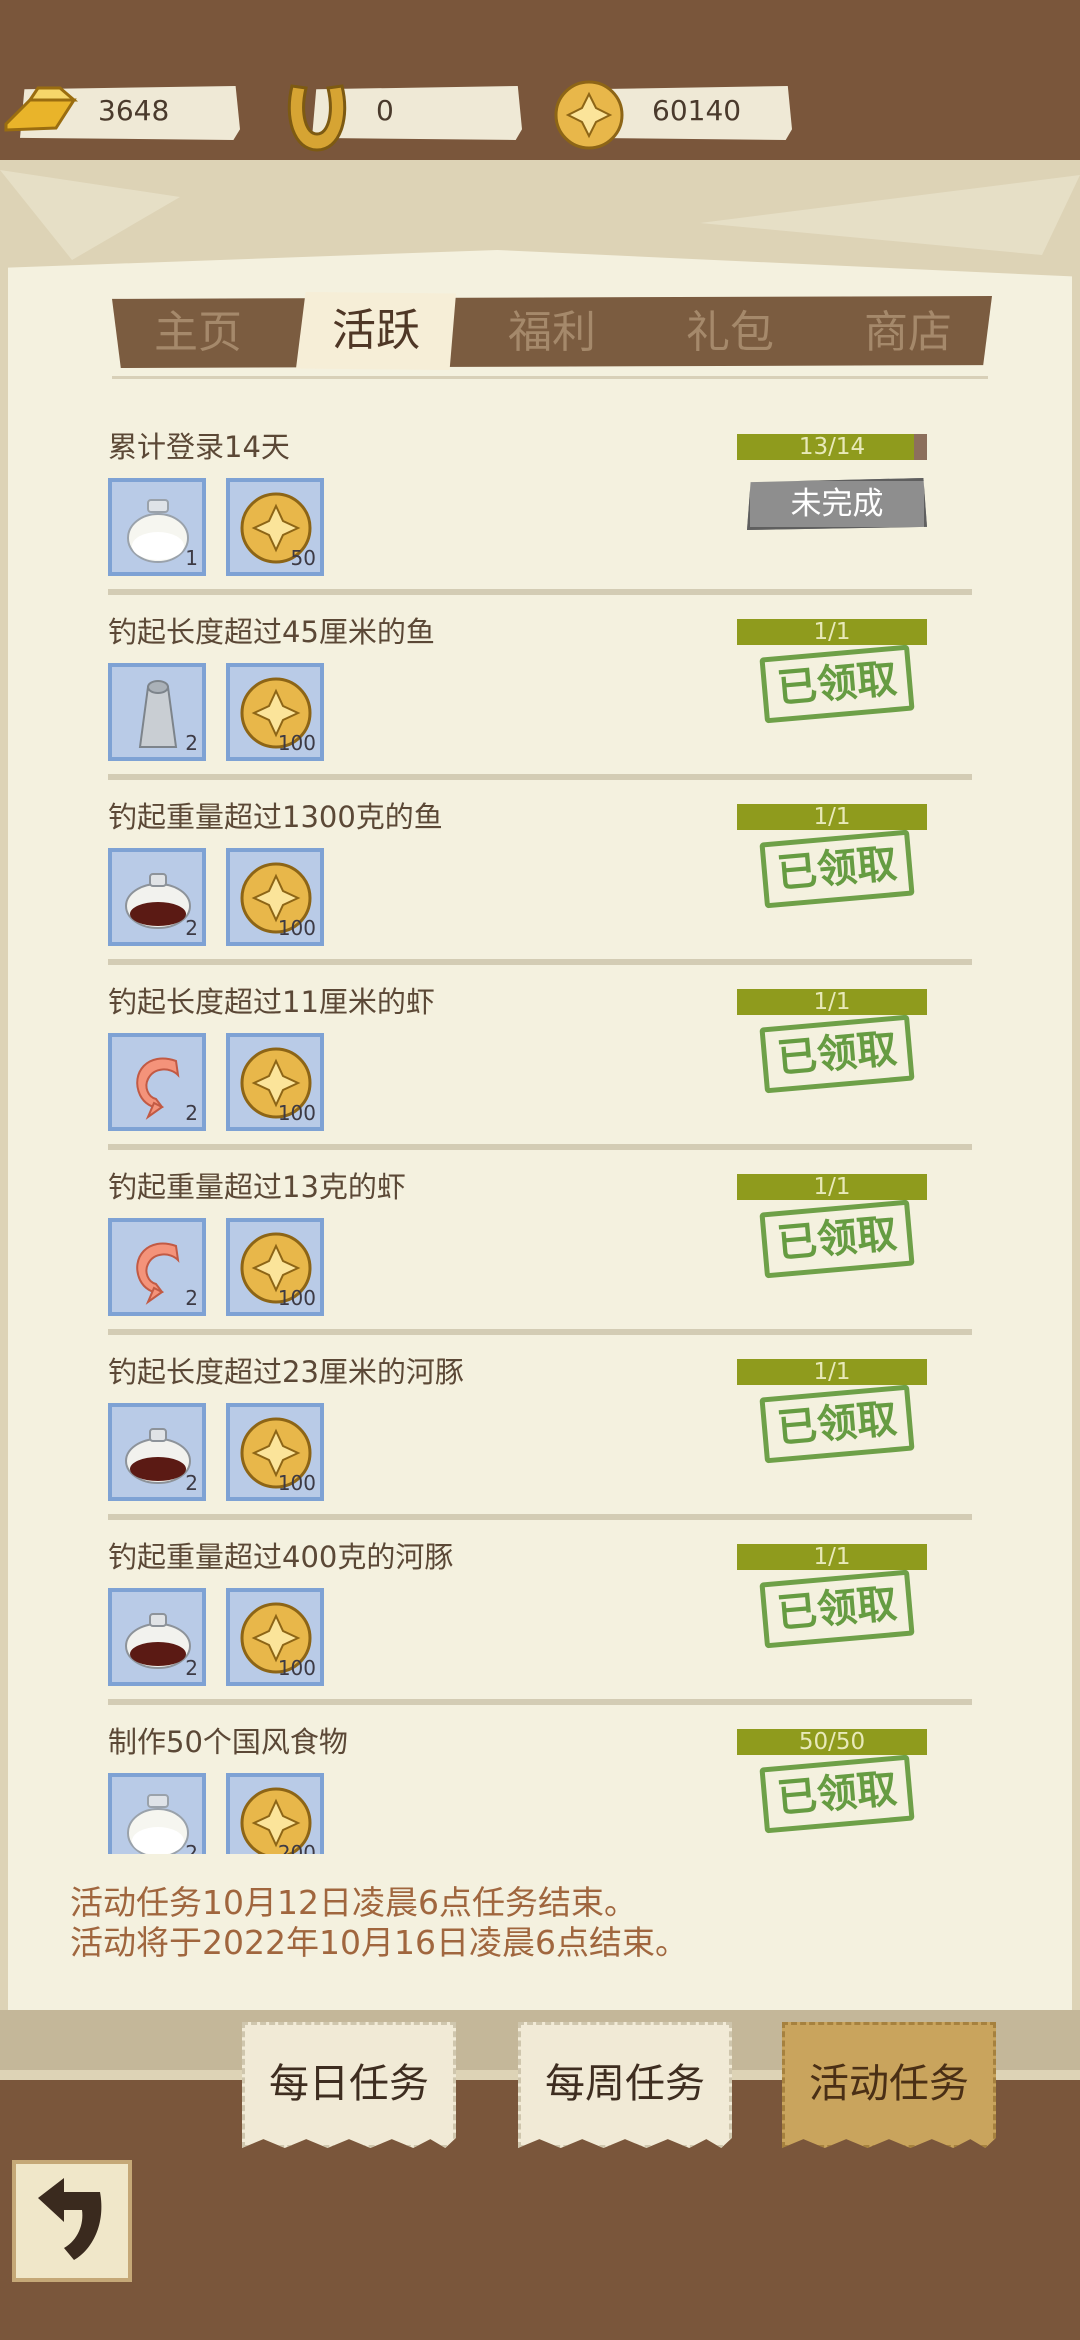 This screenshot has width=1080, height=2340. Describe the element at coordinates (286, 1372) in the screenshot. I see `task-title: 钓起长度超过23厘米的河豚` at that location.